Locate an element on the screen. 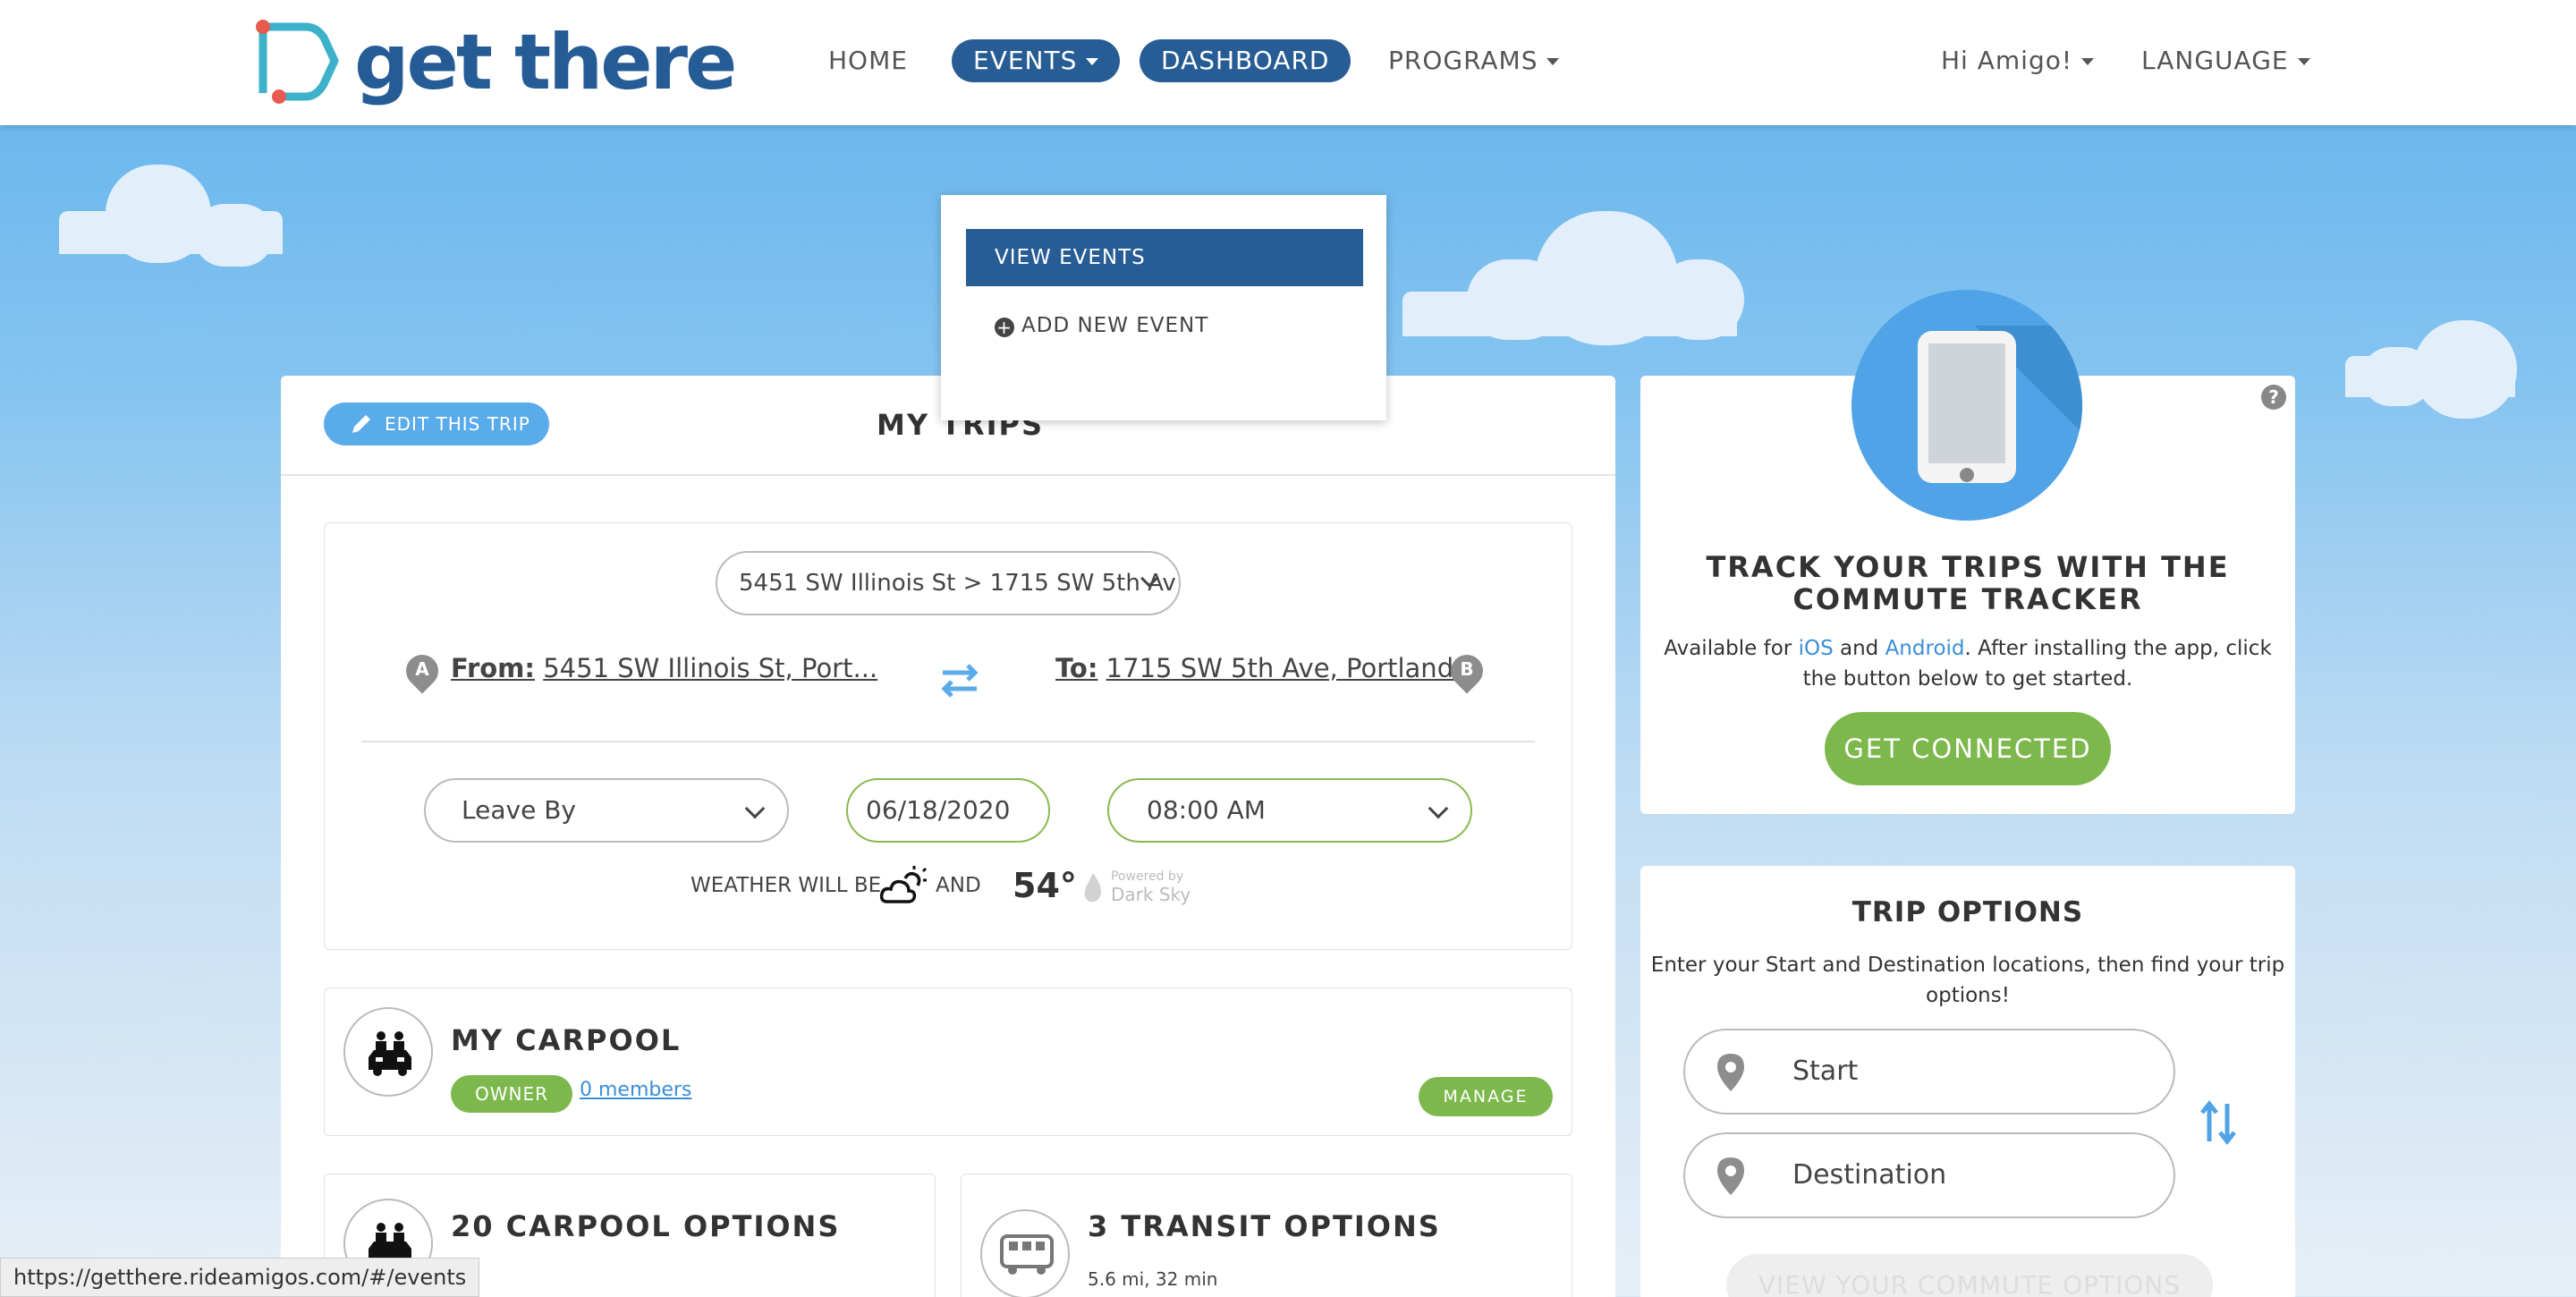  android-link: Android is located at coordinates (1925, 649).